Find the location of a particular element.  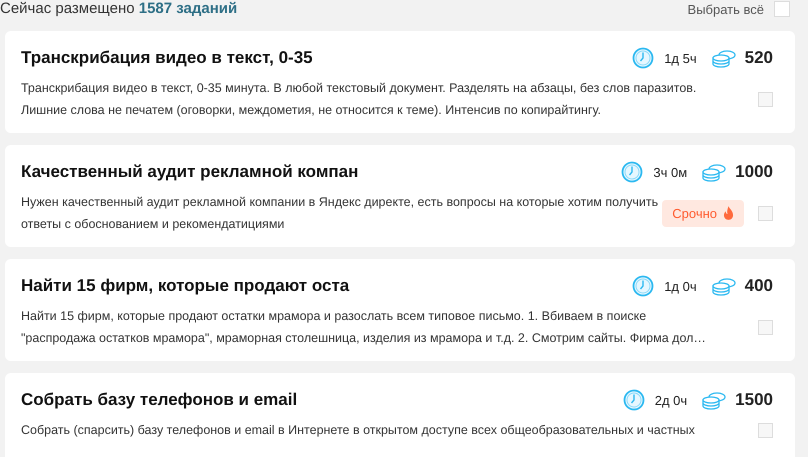

price-text: 1000 is located at coordinates (754, 172).